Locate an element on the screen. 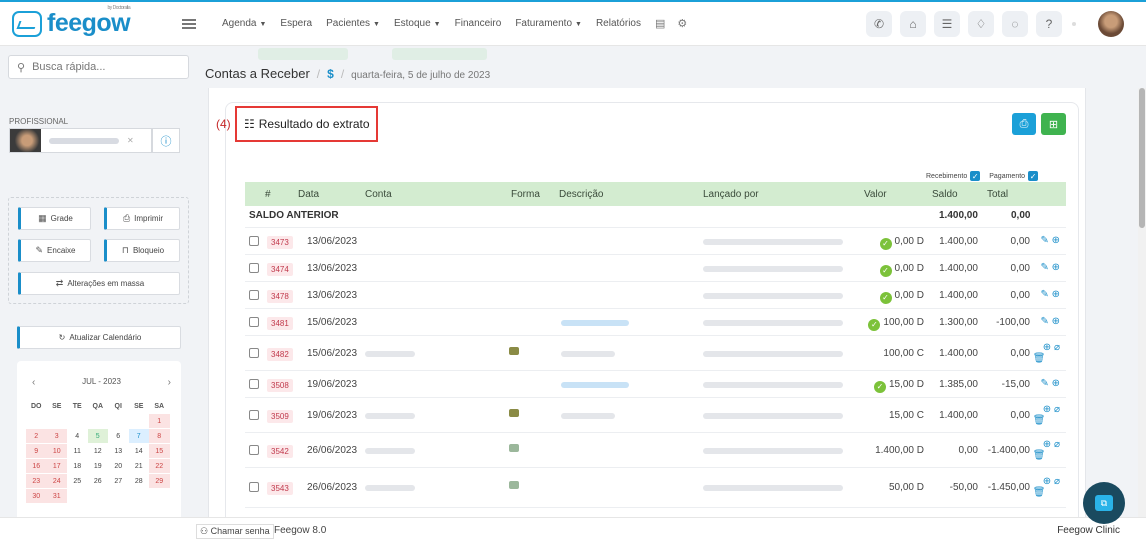  excel-button: ⊞ is located at coordinates (1053, 124).